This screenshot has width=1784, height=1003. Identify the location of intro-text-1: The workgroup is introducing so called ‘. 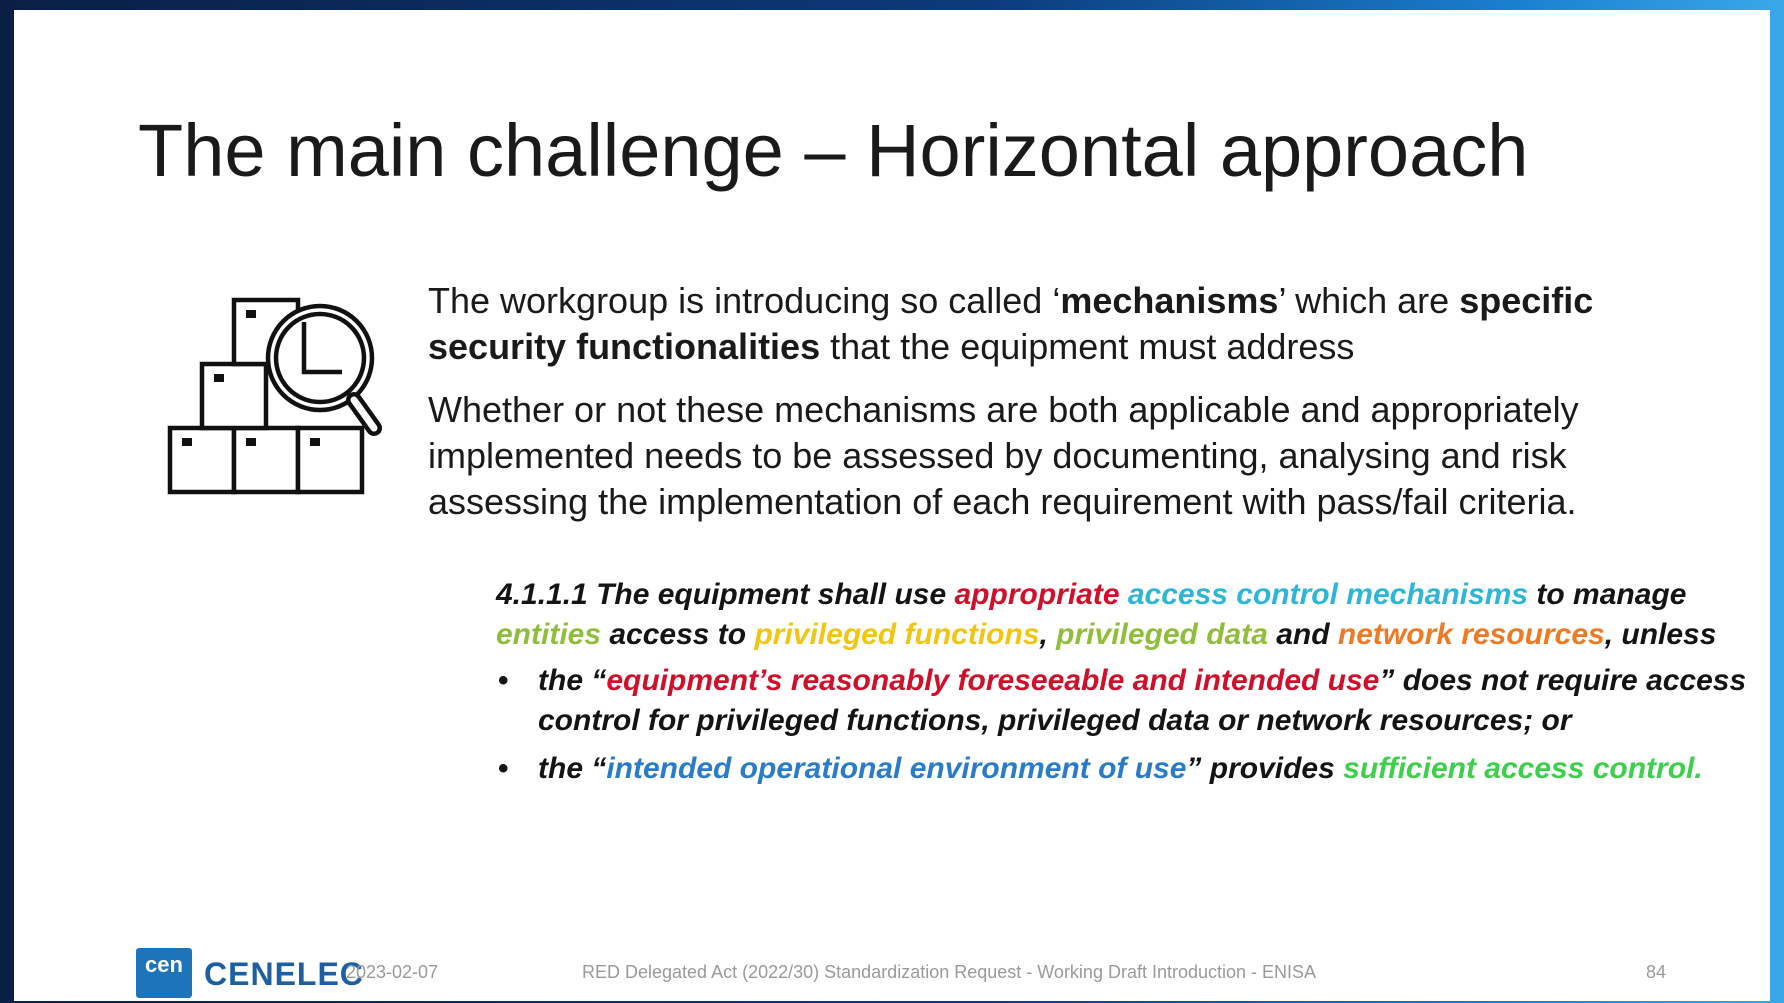
(744, 300).